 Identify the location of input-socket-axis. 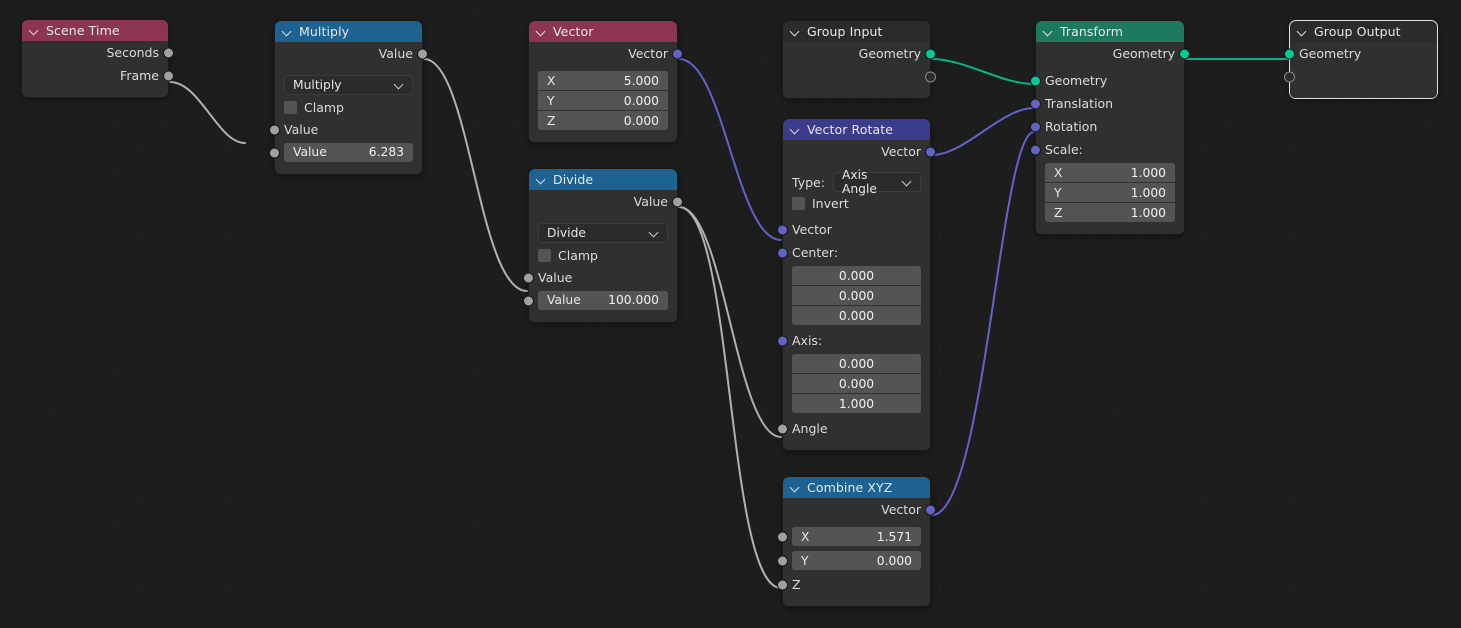
(782, 340).